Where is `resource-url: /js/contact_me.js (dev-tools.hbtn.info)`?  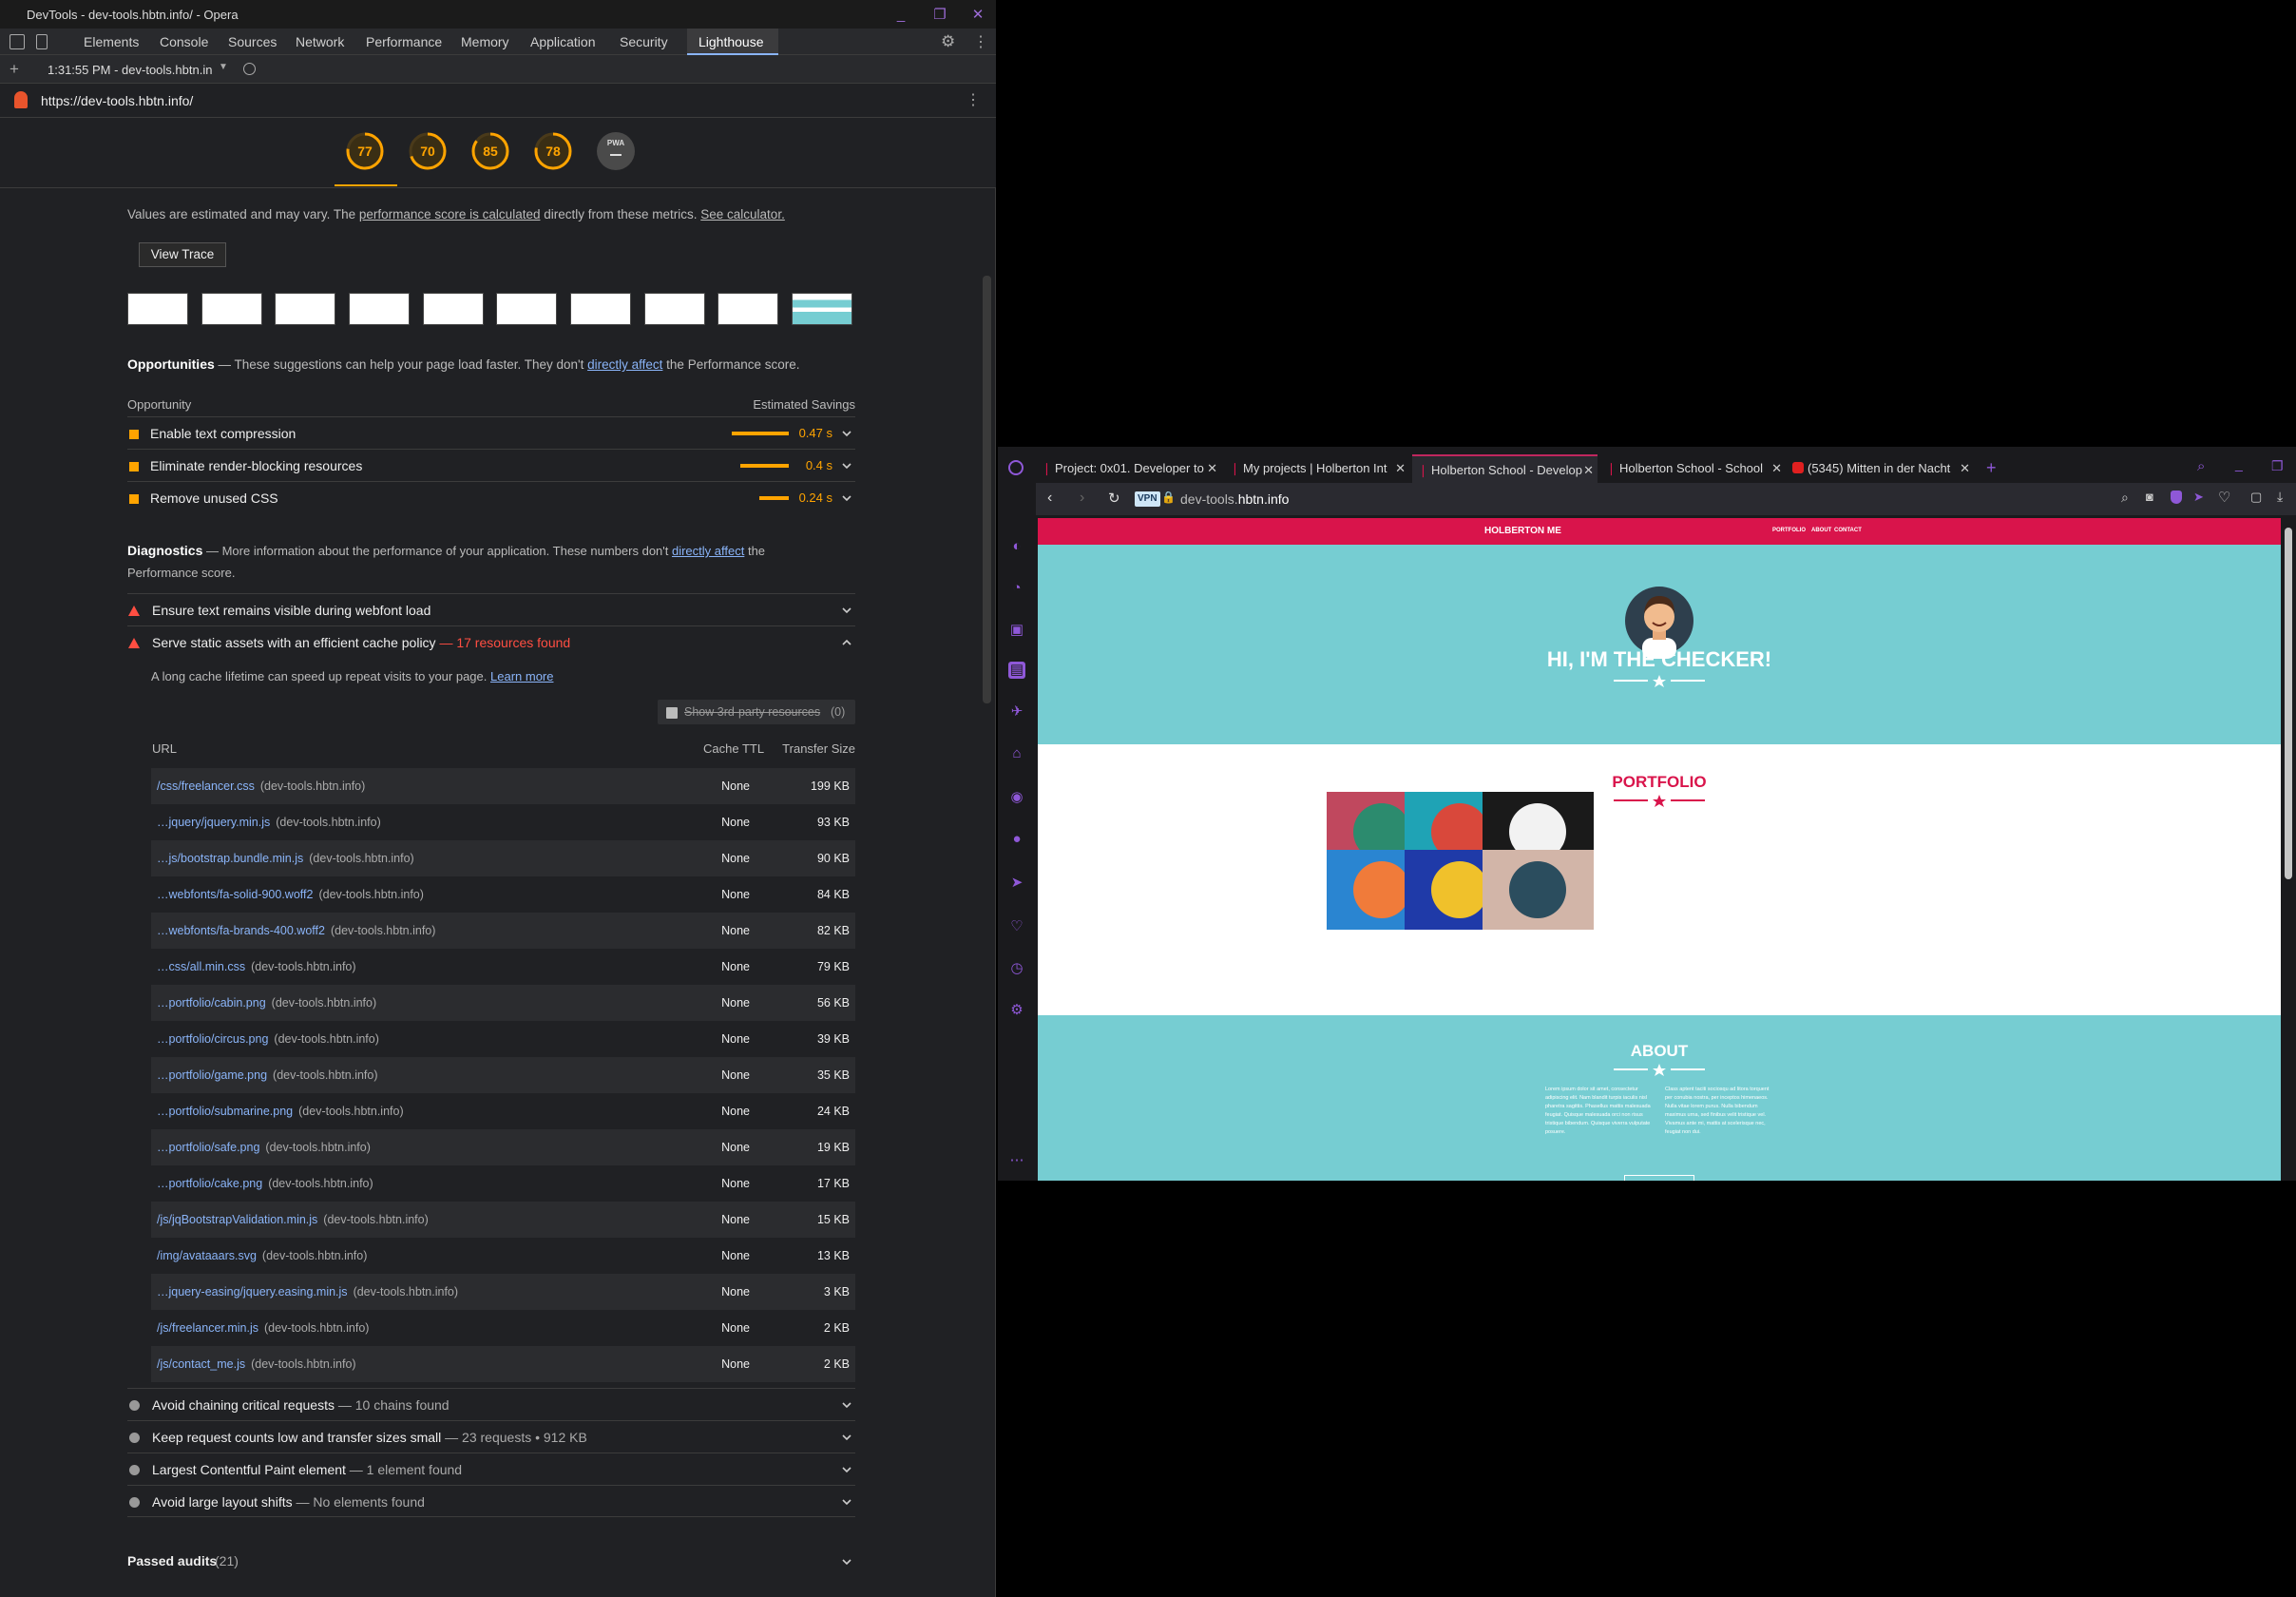 resource-url: /js/contact_me.js (dev-tools.hbtn.info) is located at coordinates (256, 1364).